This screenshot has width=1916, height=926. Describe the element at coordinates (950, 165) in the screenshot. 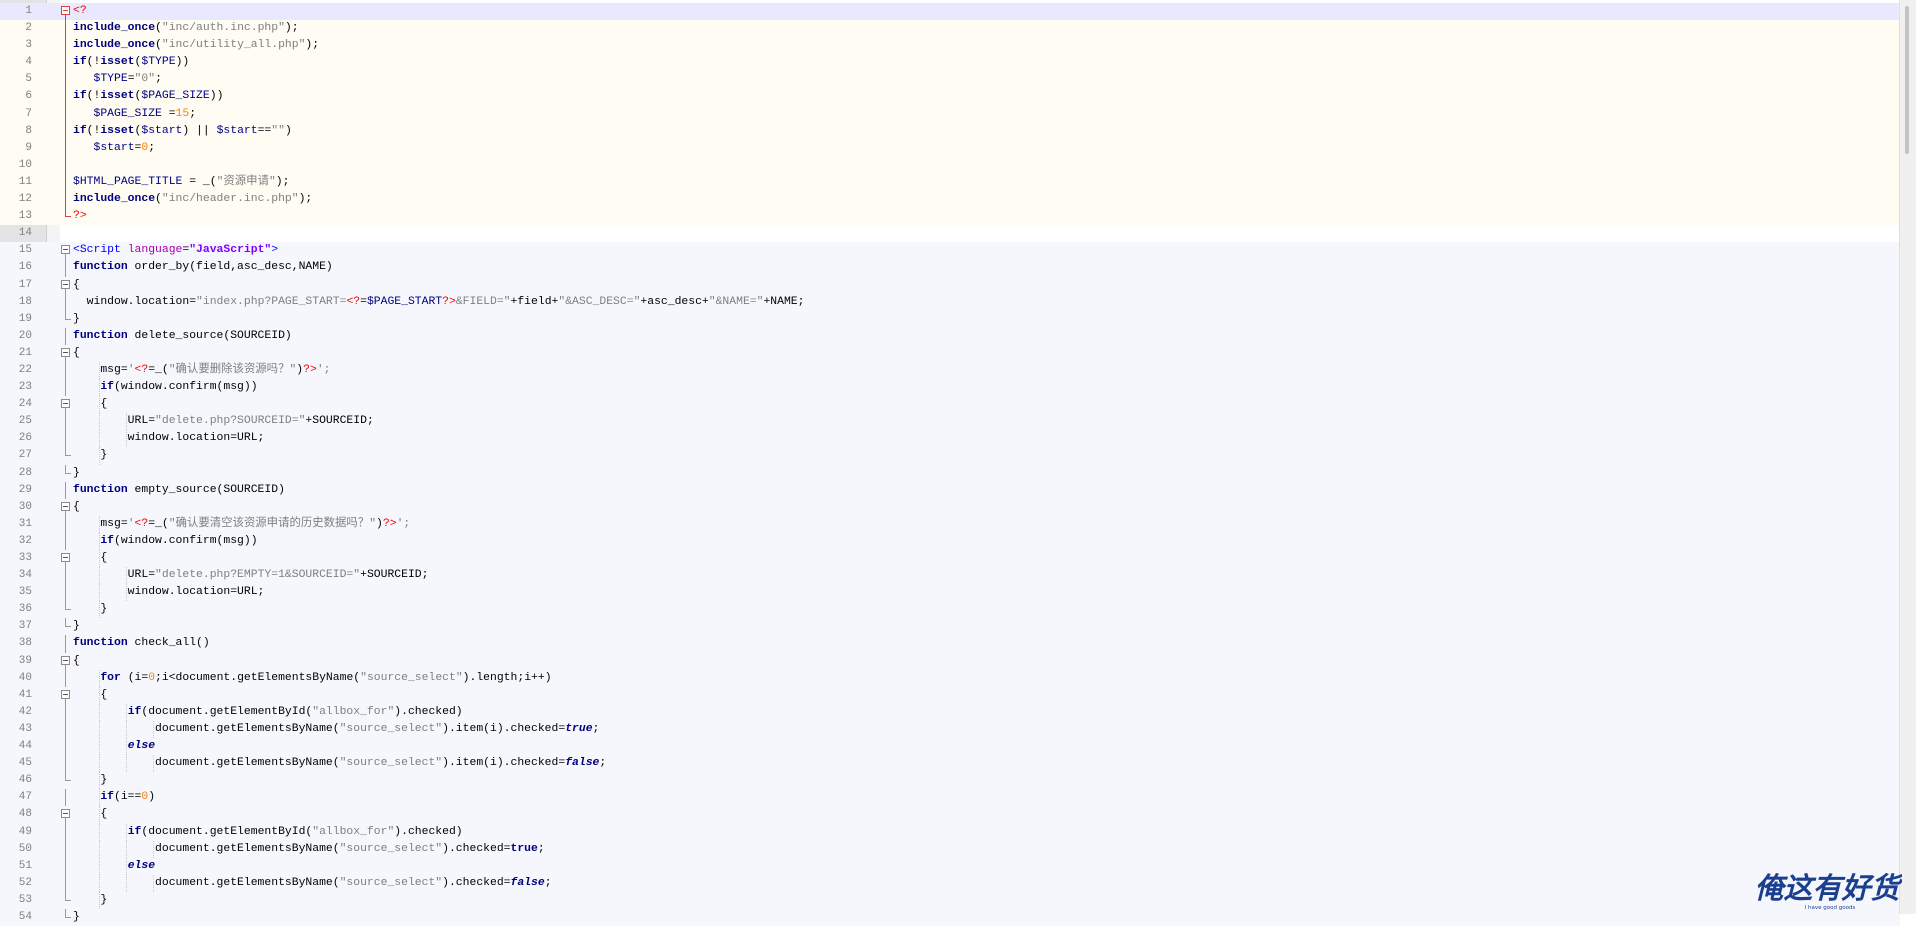

I see `code-line: 10` at that location.